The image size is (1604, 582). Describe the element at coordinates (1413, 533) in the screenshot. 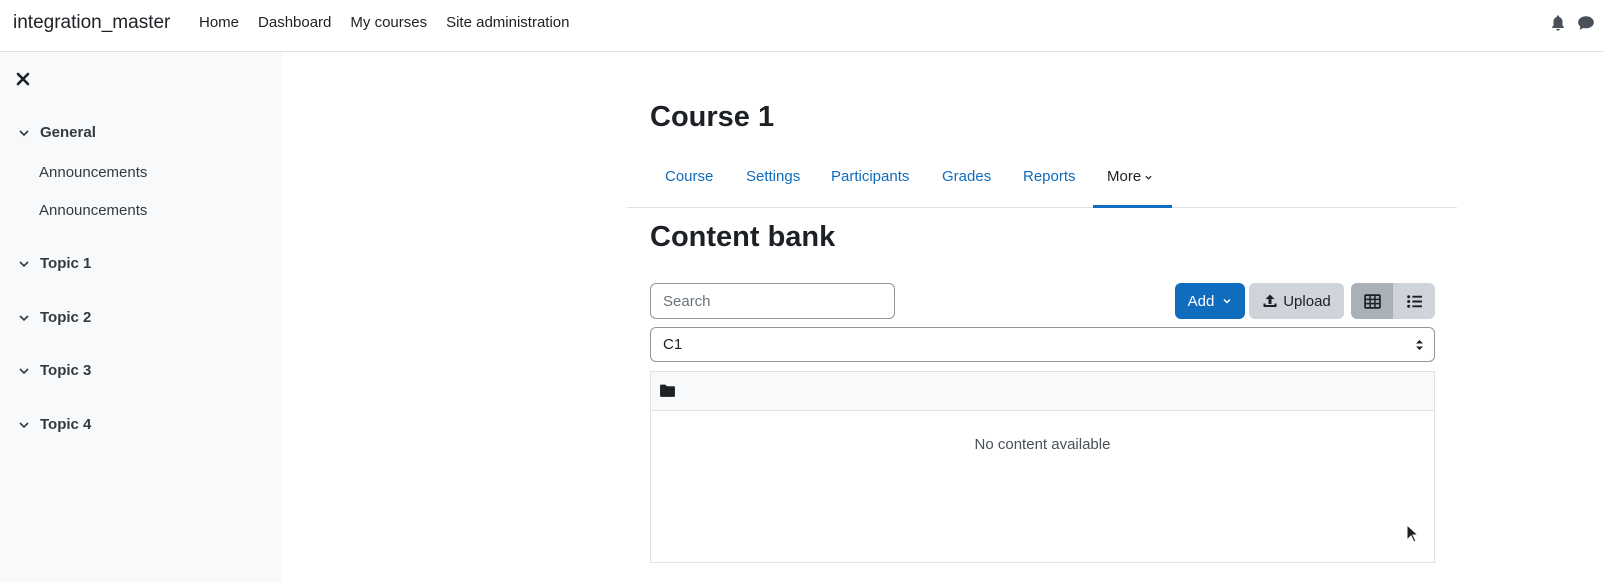

I see `mouse-cursor-icon` at that location.